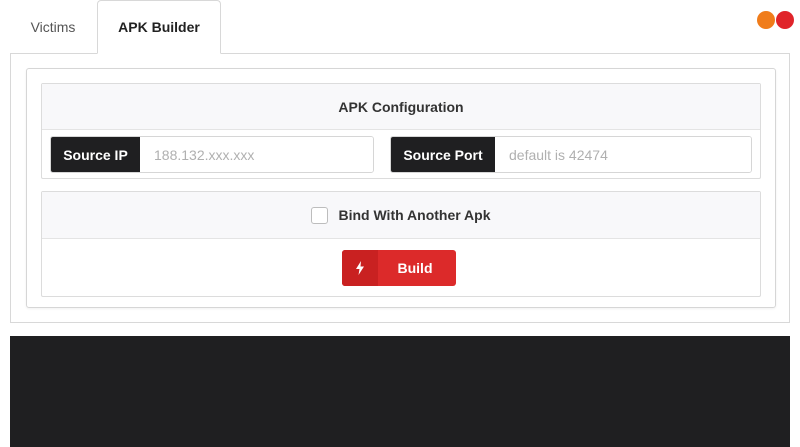  I want to click on source-port-input, so click(623, 154).